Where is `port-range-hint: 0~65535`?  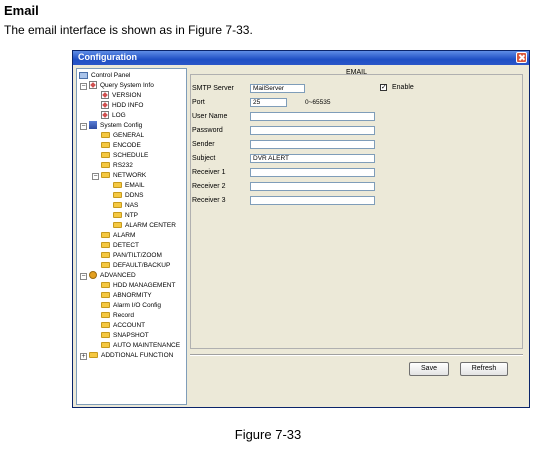 port-range-hint: 0~65535 is located at coordinates (318, 102).